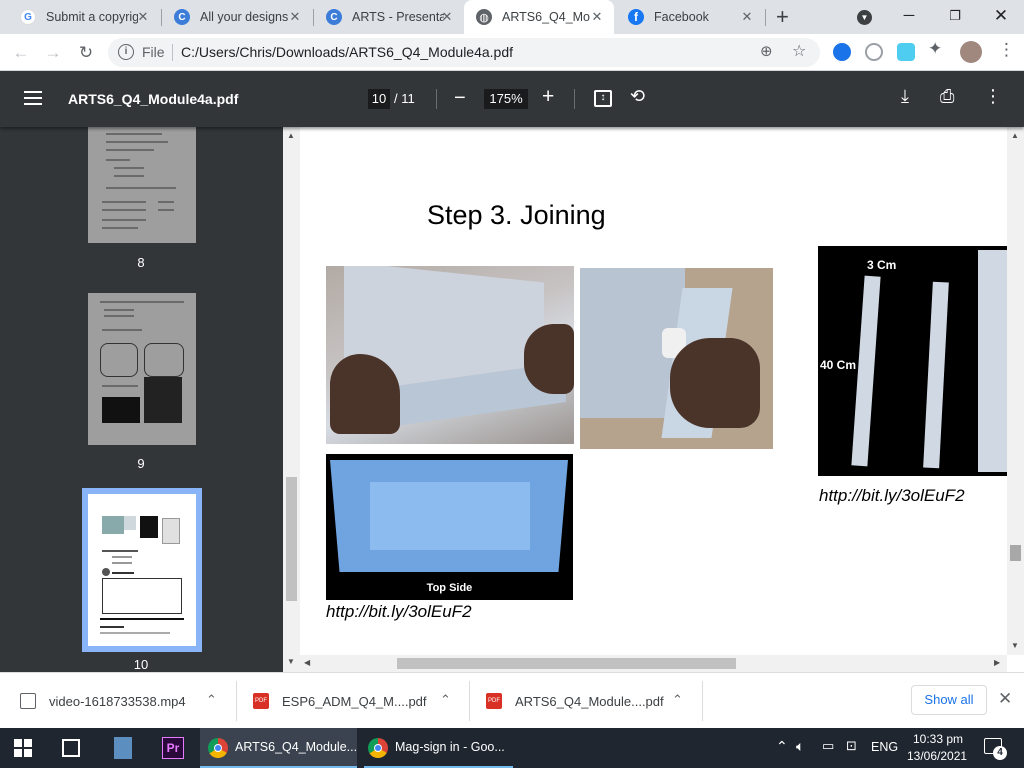 The width and height of the screenshot is (1024, 768). Describe the element at coordinates (874, 52) in the screenshot. I see `extension-atom-icon` at that location.